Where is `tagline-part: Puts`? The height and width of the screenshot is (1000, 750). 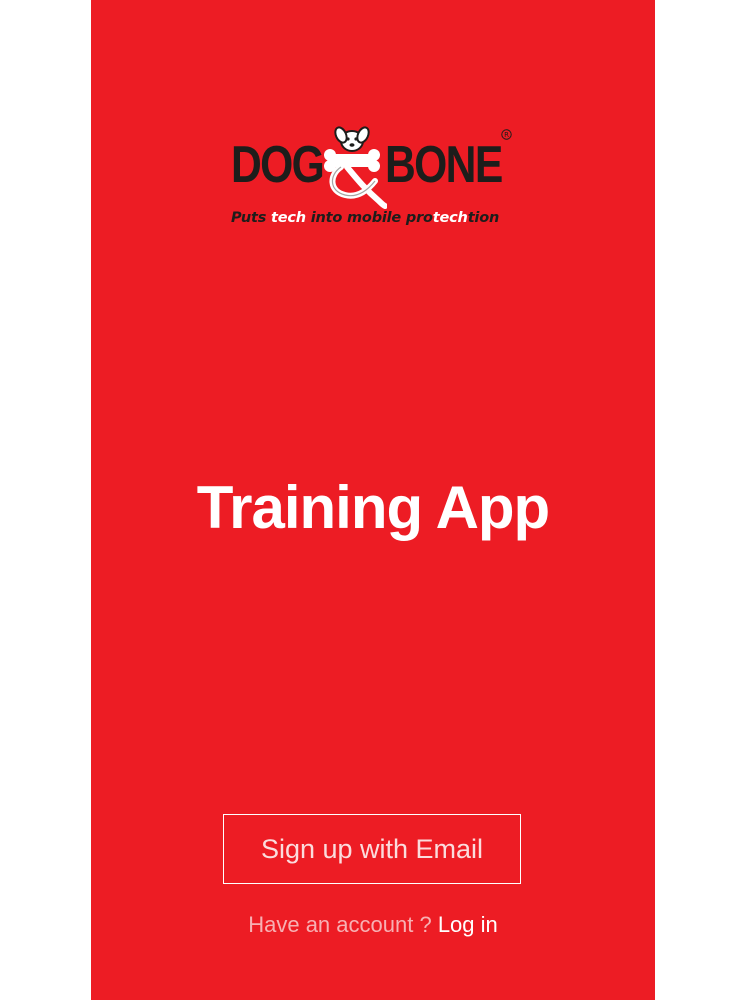 tagline-part: Puts is located at coordinates (251, 218).